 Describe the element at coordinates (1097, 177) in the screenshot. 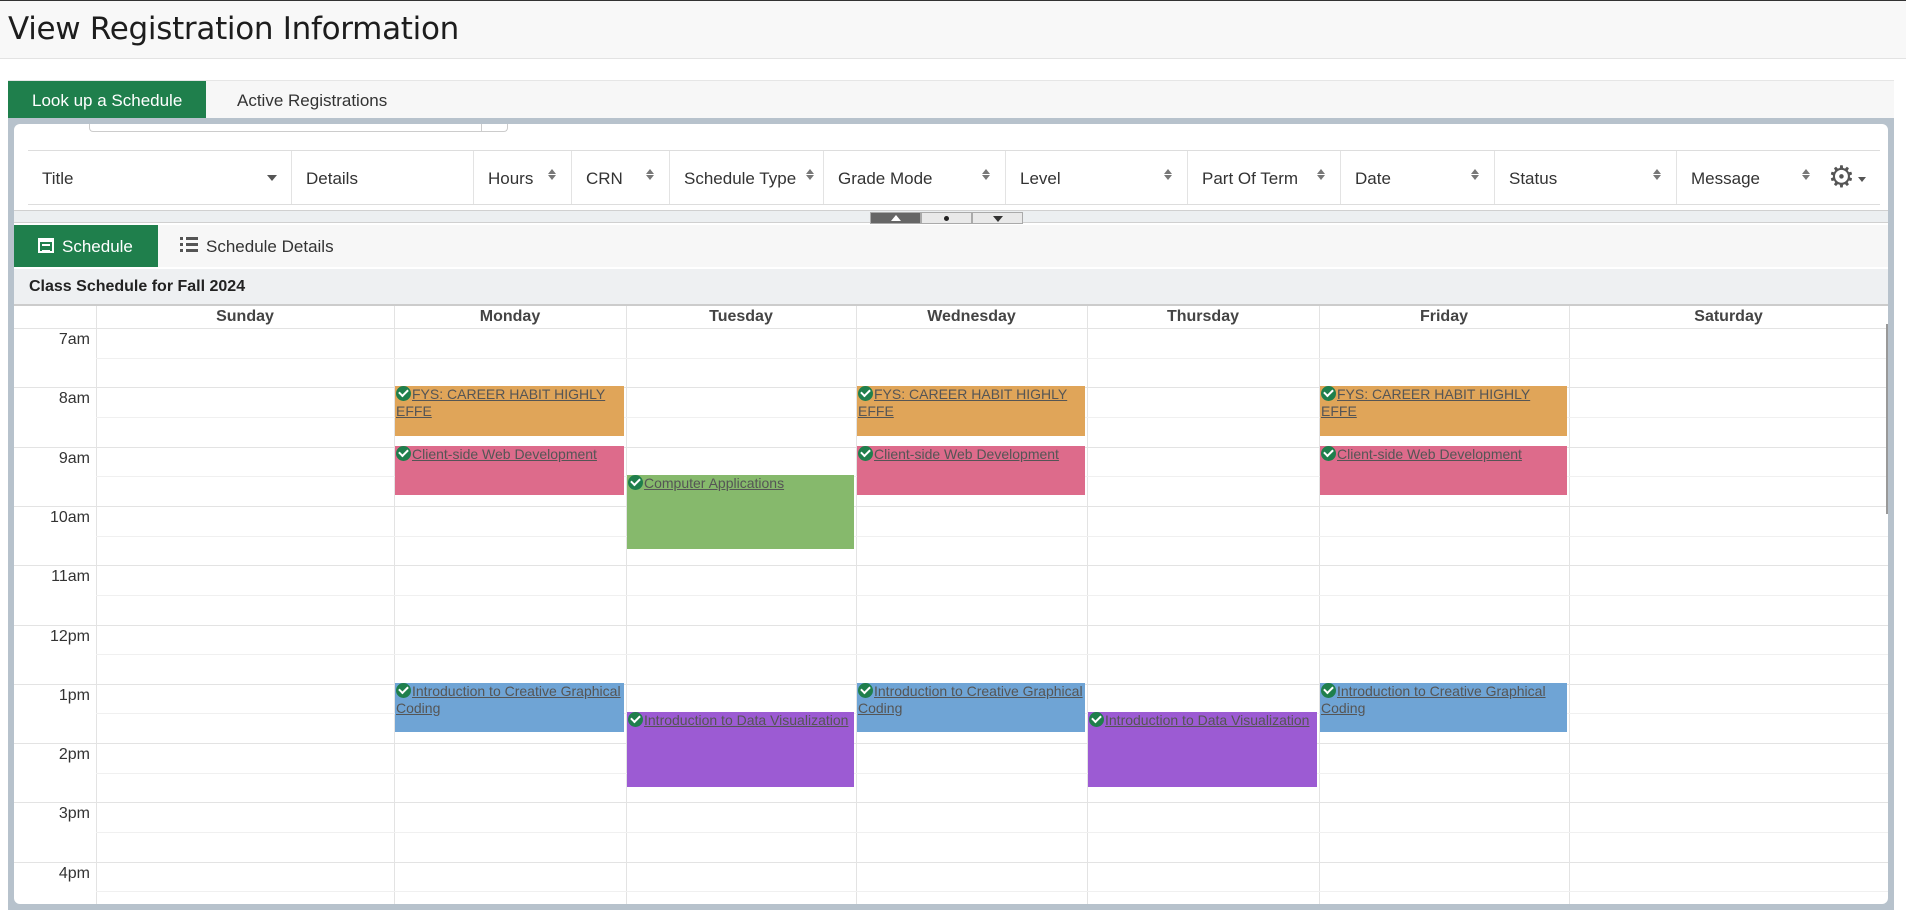

I see `column-header-level: Level` at that location.